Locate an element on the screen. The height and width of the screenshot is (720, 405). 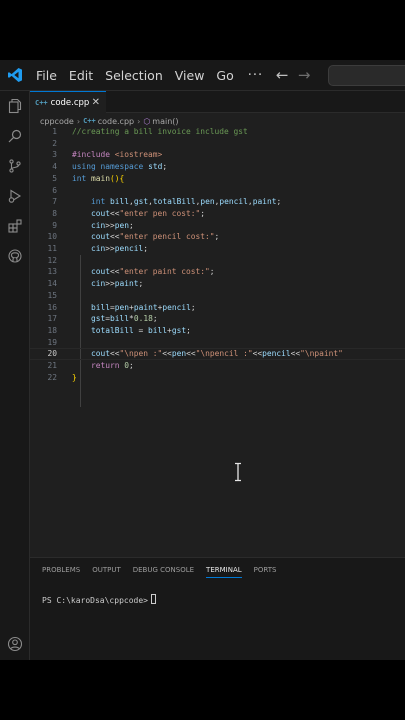
menu-item-selection: Selection is located at coordinates (134, 75).